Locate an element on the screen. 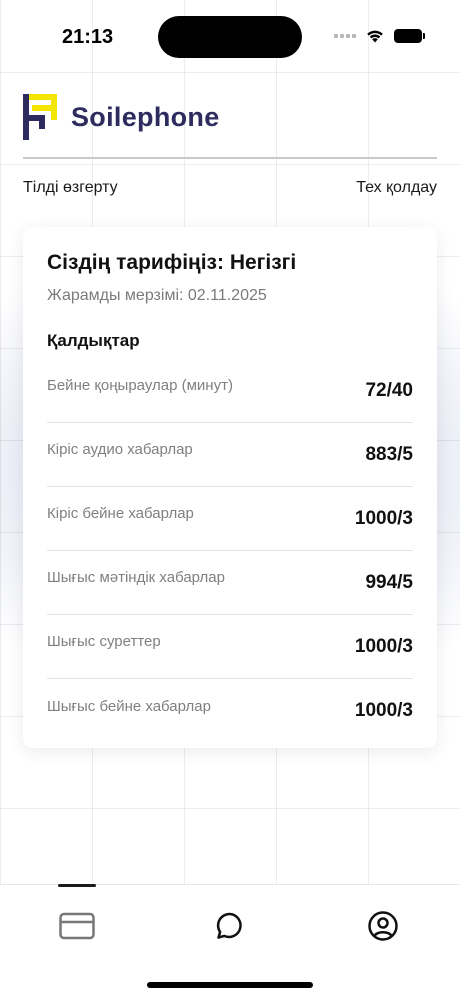 This screenshot has height=996, width=460. balances-title: Қалдықтар is located at coordinates (93, 340).